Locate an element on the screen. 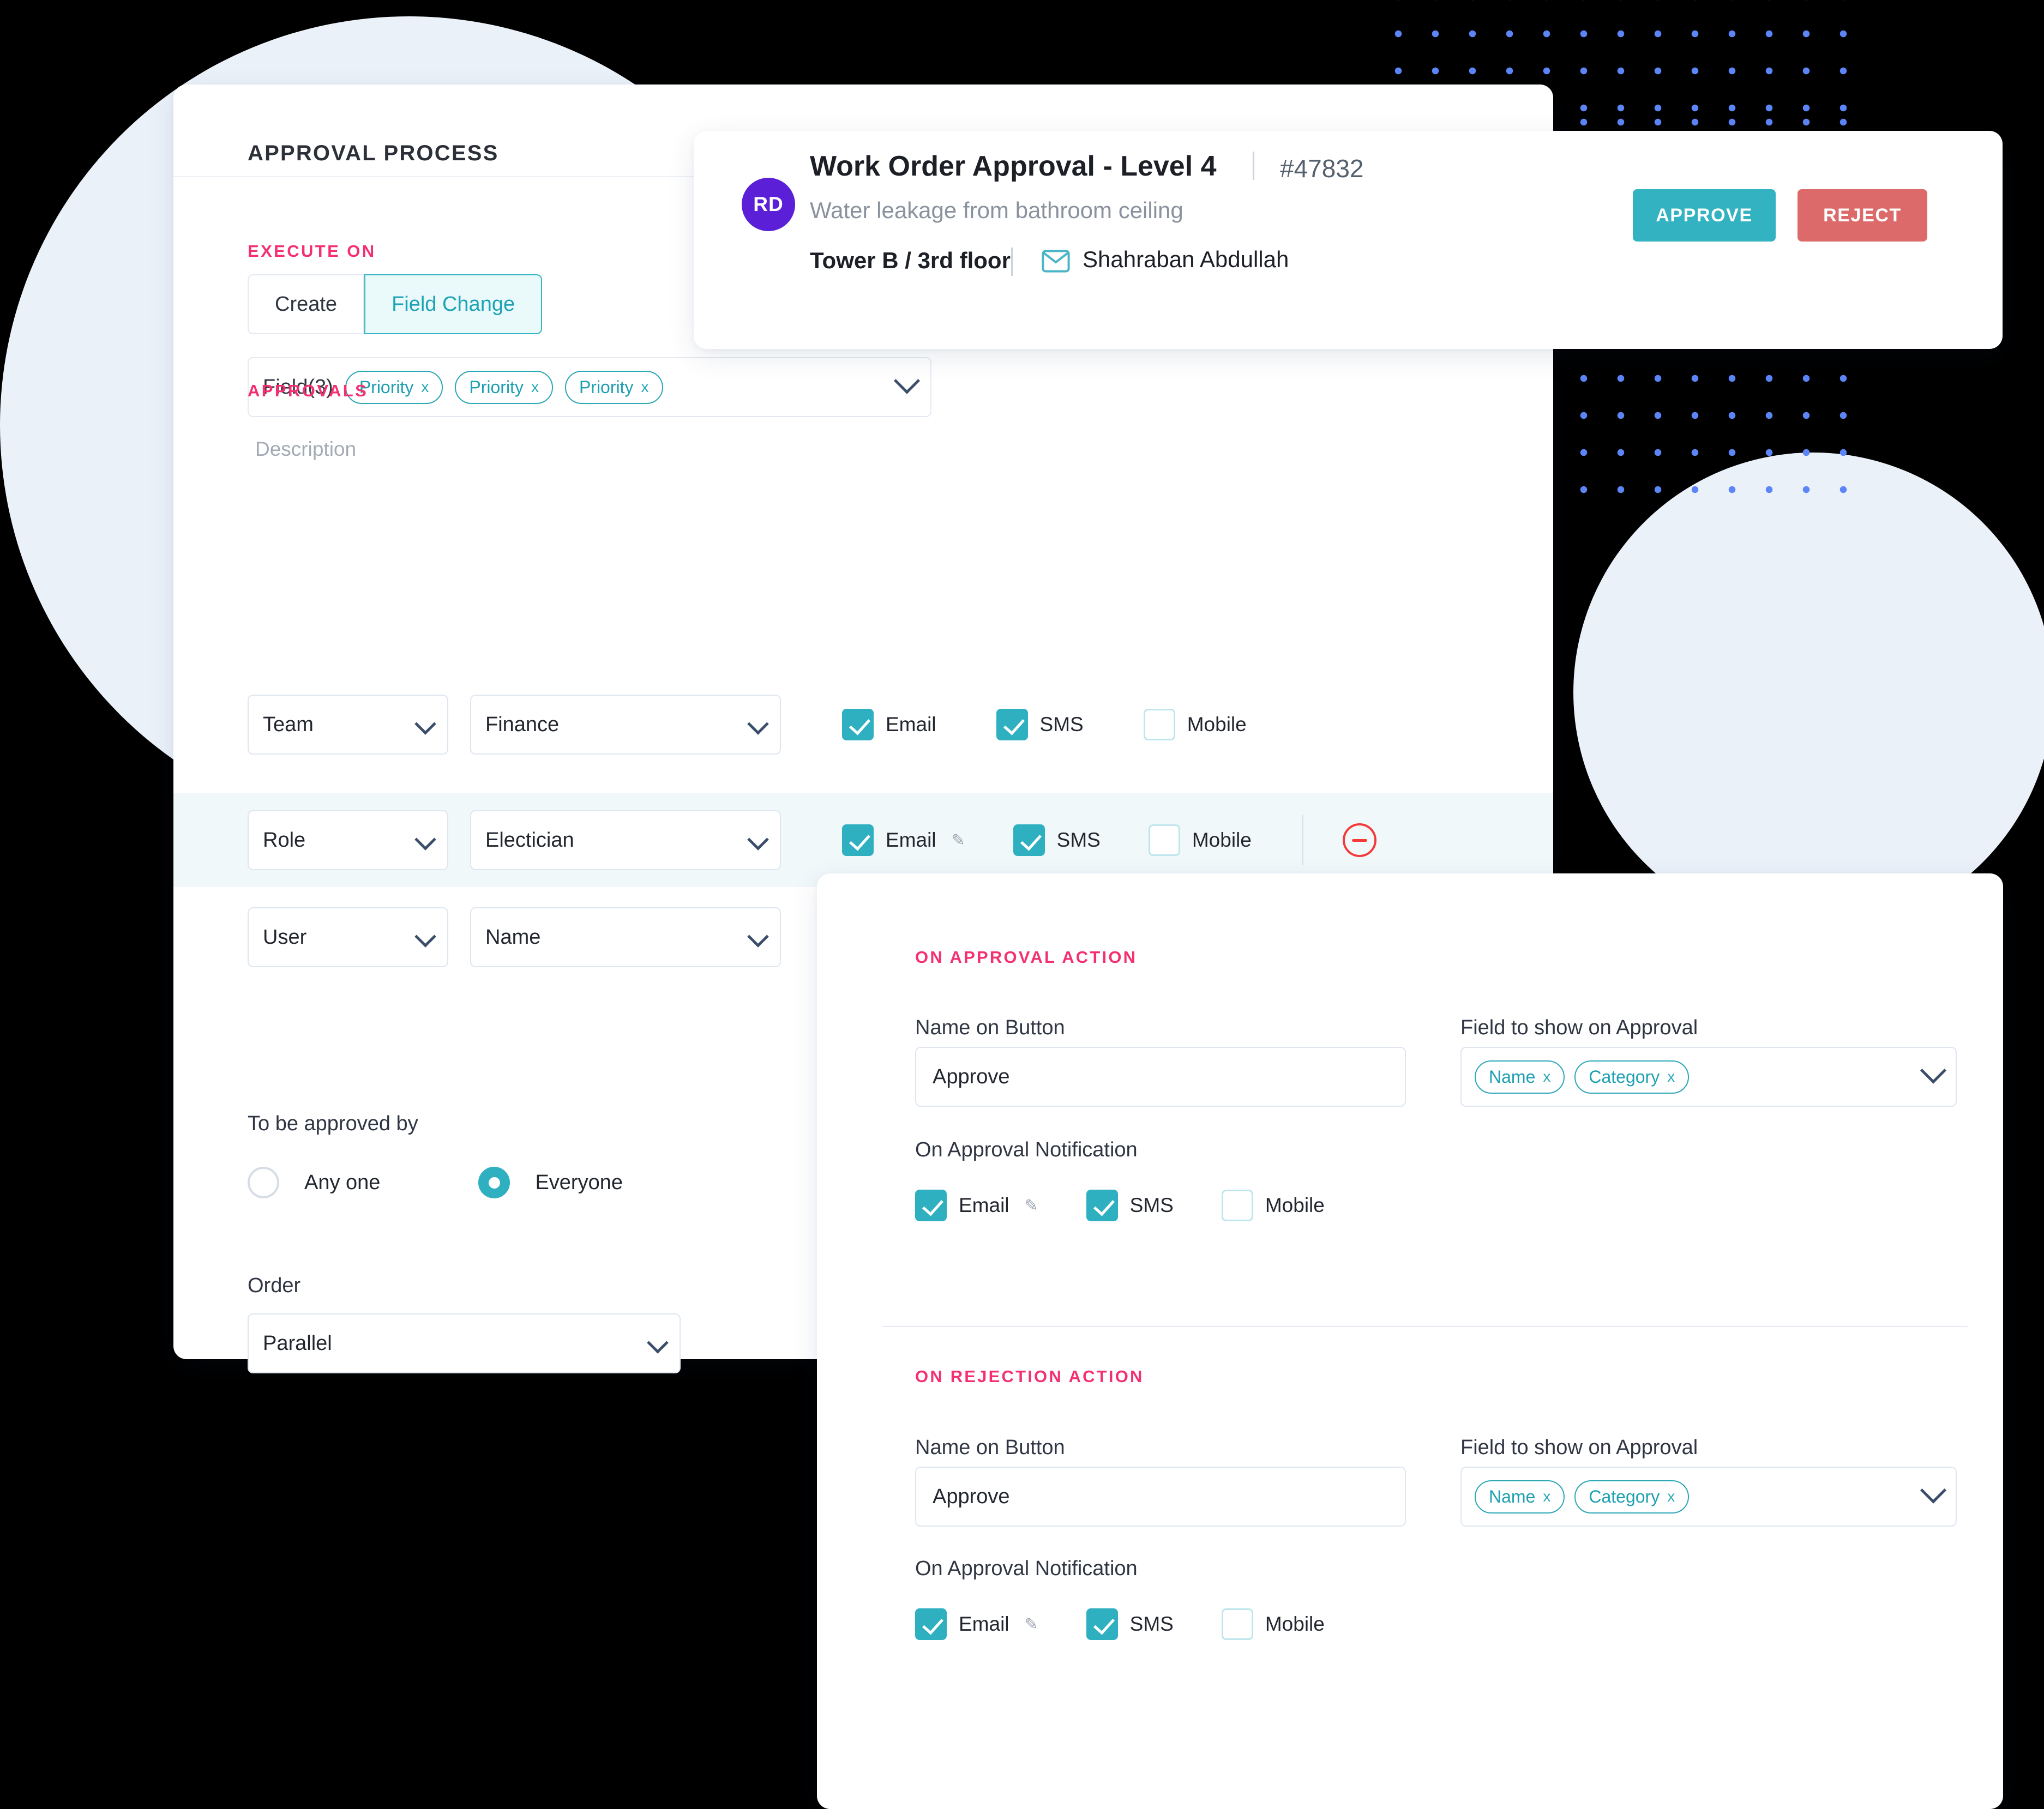 This screenshot has width=2044, height=1809. checkbox-email: Email is located at coordinates (889, 725).